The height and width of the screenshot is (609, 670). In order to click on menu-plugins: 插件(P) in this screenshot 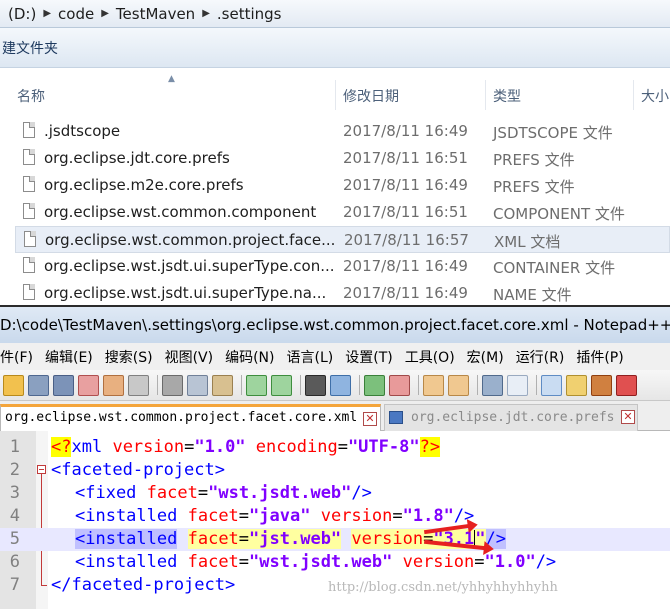, I will do `click(602, 357)`.